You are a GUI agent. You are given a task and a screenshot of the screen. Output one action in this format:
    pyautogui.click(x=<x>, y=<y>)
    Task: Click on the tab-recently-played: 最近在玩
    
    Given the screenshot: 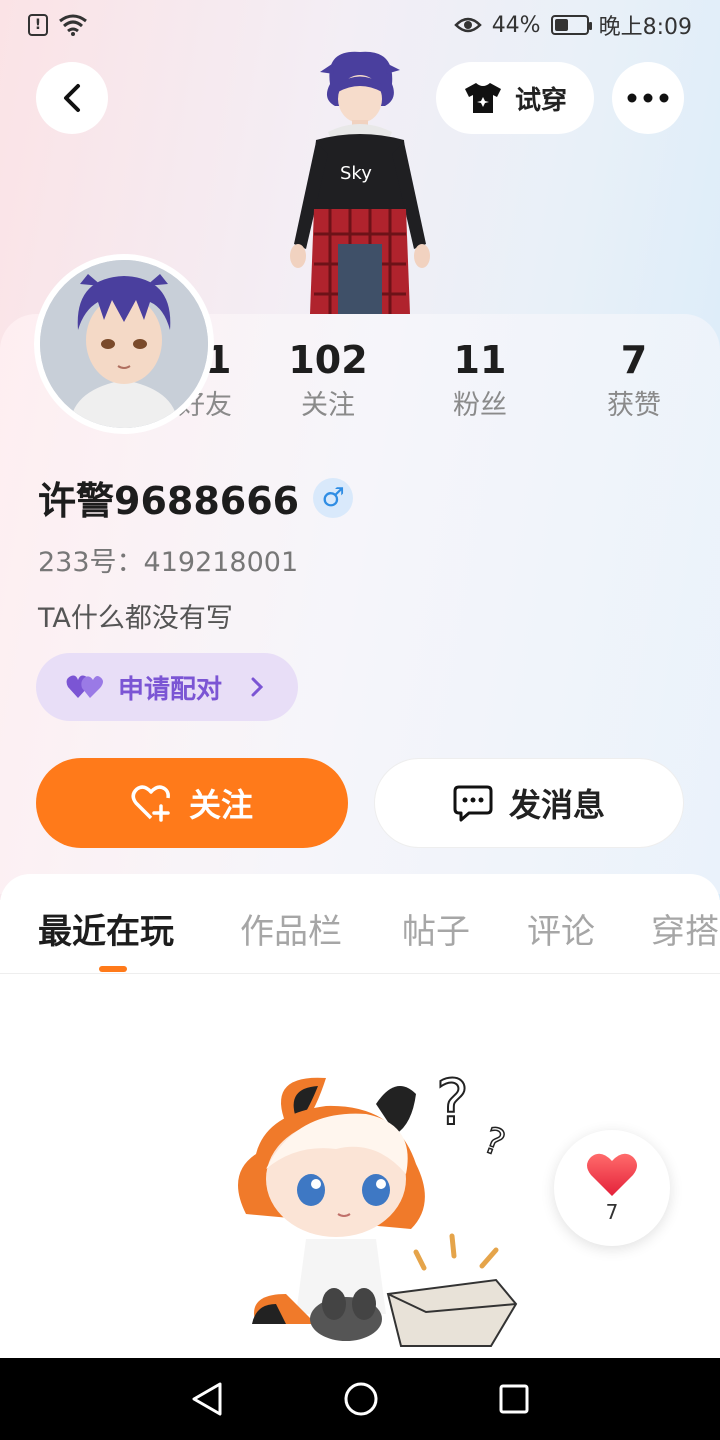 What is the action you would take?
    pyautogui.click(x=106, y=928)
    